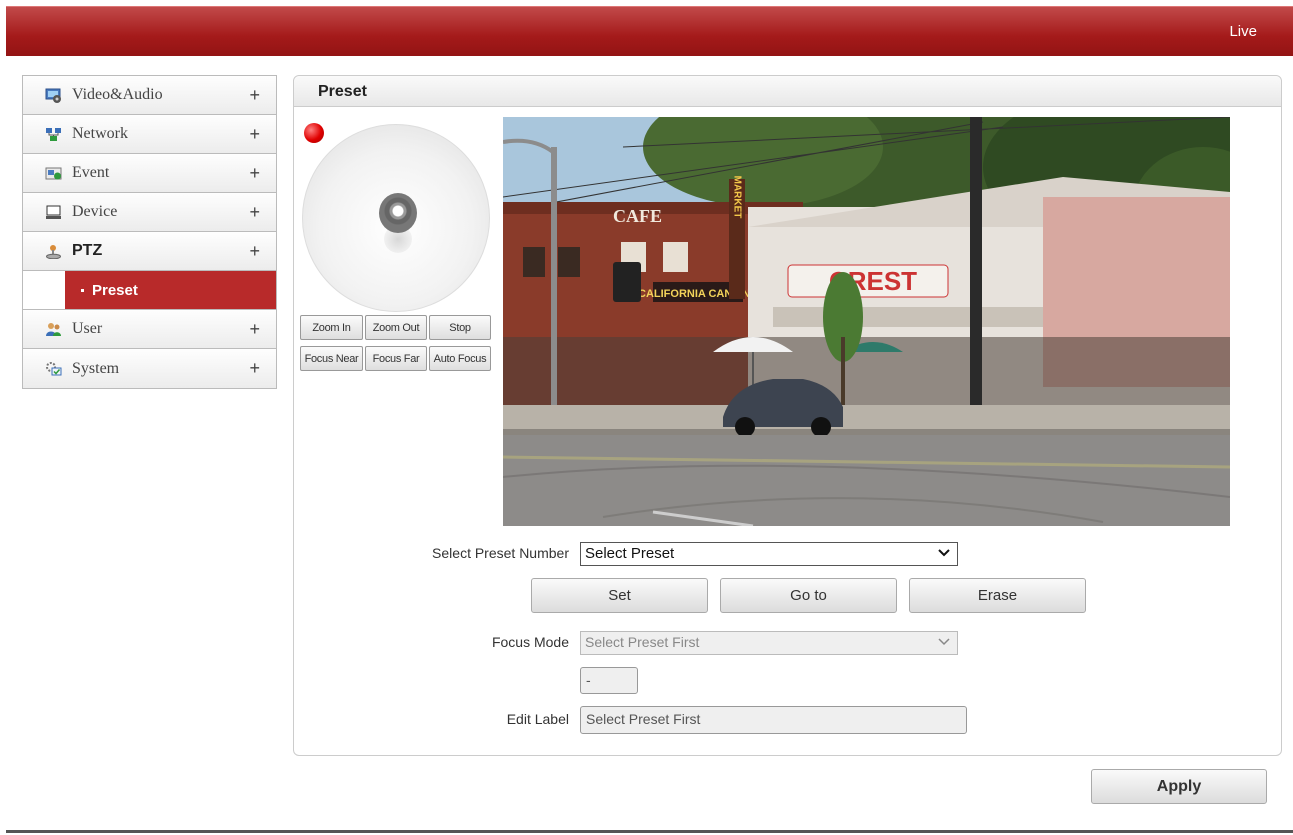  What do you see at coordinates (53, 368) in the screenshot?
I see `system-icon` at bounding box center [53, 368].